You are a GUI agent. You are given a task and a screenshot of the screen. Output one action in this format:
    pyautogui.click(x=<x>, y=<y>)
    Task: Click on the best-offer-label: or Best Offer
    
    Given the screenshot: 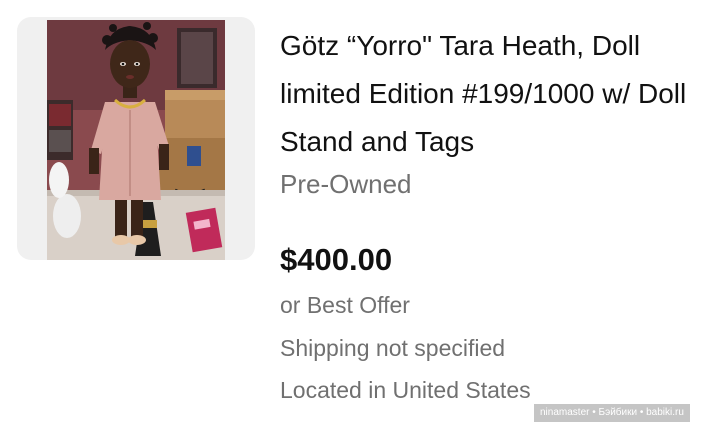 What is the action you would take?
    pyautogui.click(x=345, y=305)
    